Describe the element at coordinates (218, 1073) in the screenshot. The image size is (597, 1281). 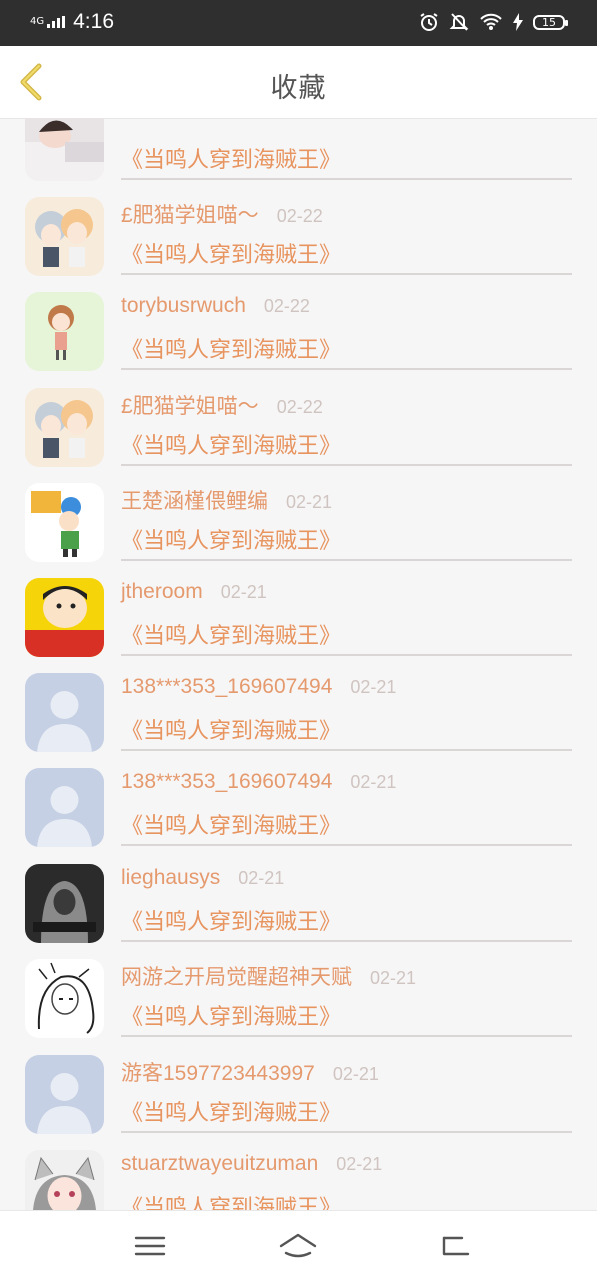
I see `user-name: 游客1597723443997` at that location.